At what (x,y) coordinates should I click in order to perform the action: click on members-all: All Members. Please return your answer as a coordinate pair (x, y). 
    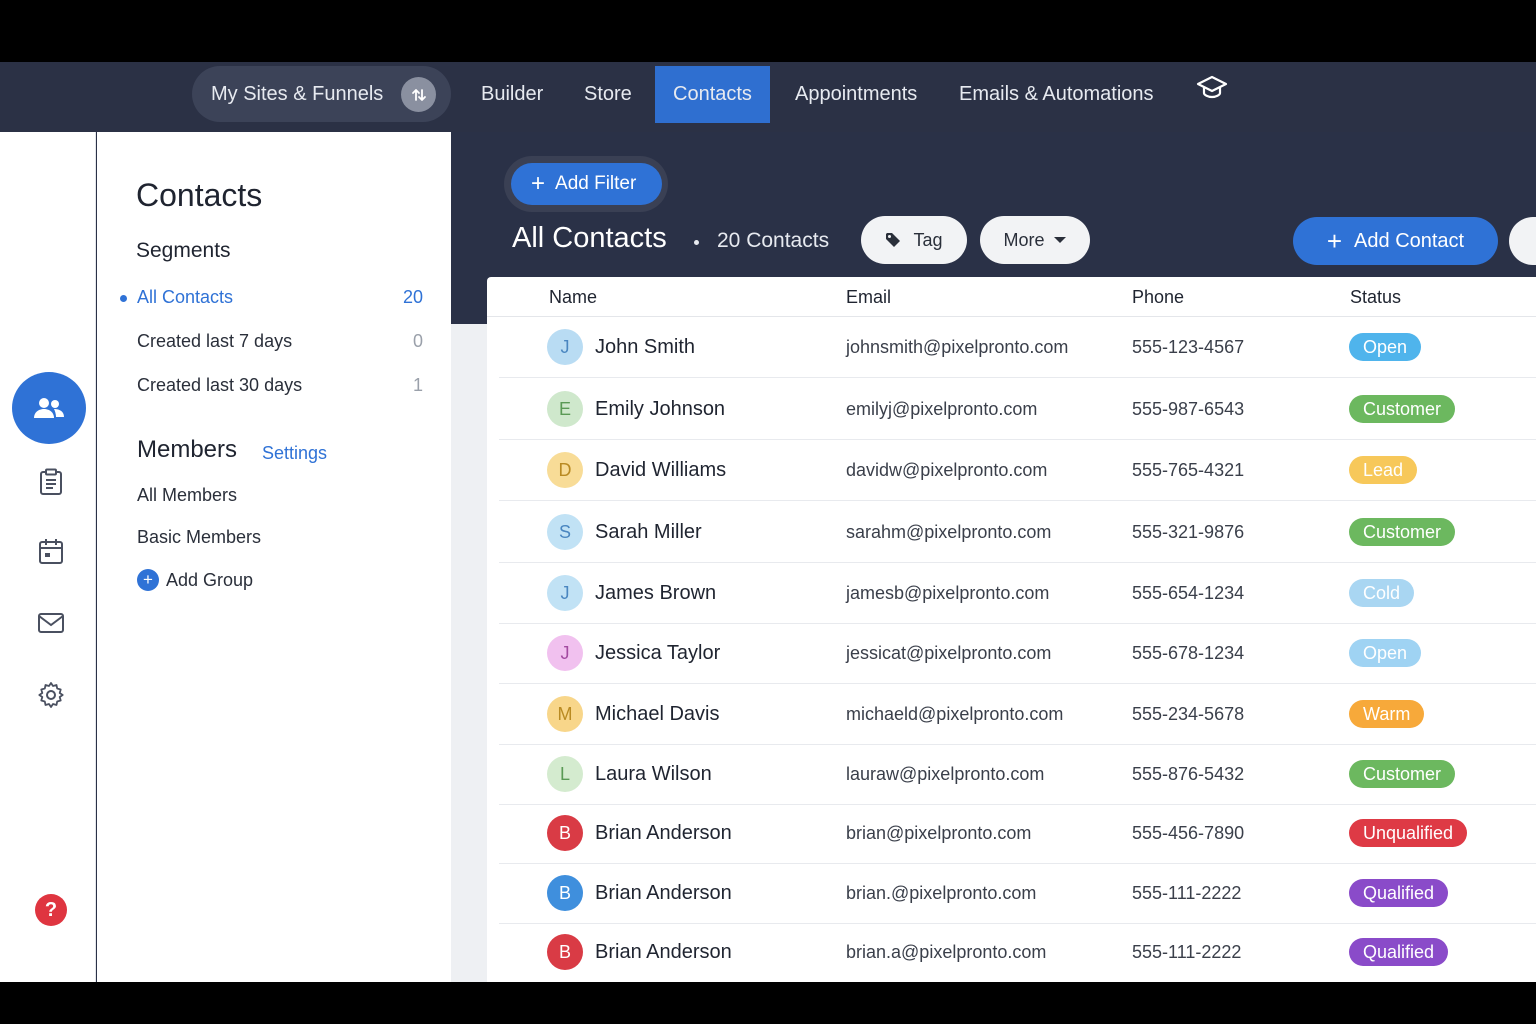
    Looking at the image, I should click on (187, 495).